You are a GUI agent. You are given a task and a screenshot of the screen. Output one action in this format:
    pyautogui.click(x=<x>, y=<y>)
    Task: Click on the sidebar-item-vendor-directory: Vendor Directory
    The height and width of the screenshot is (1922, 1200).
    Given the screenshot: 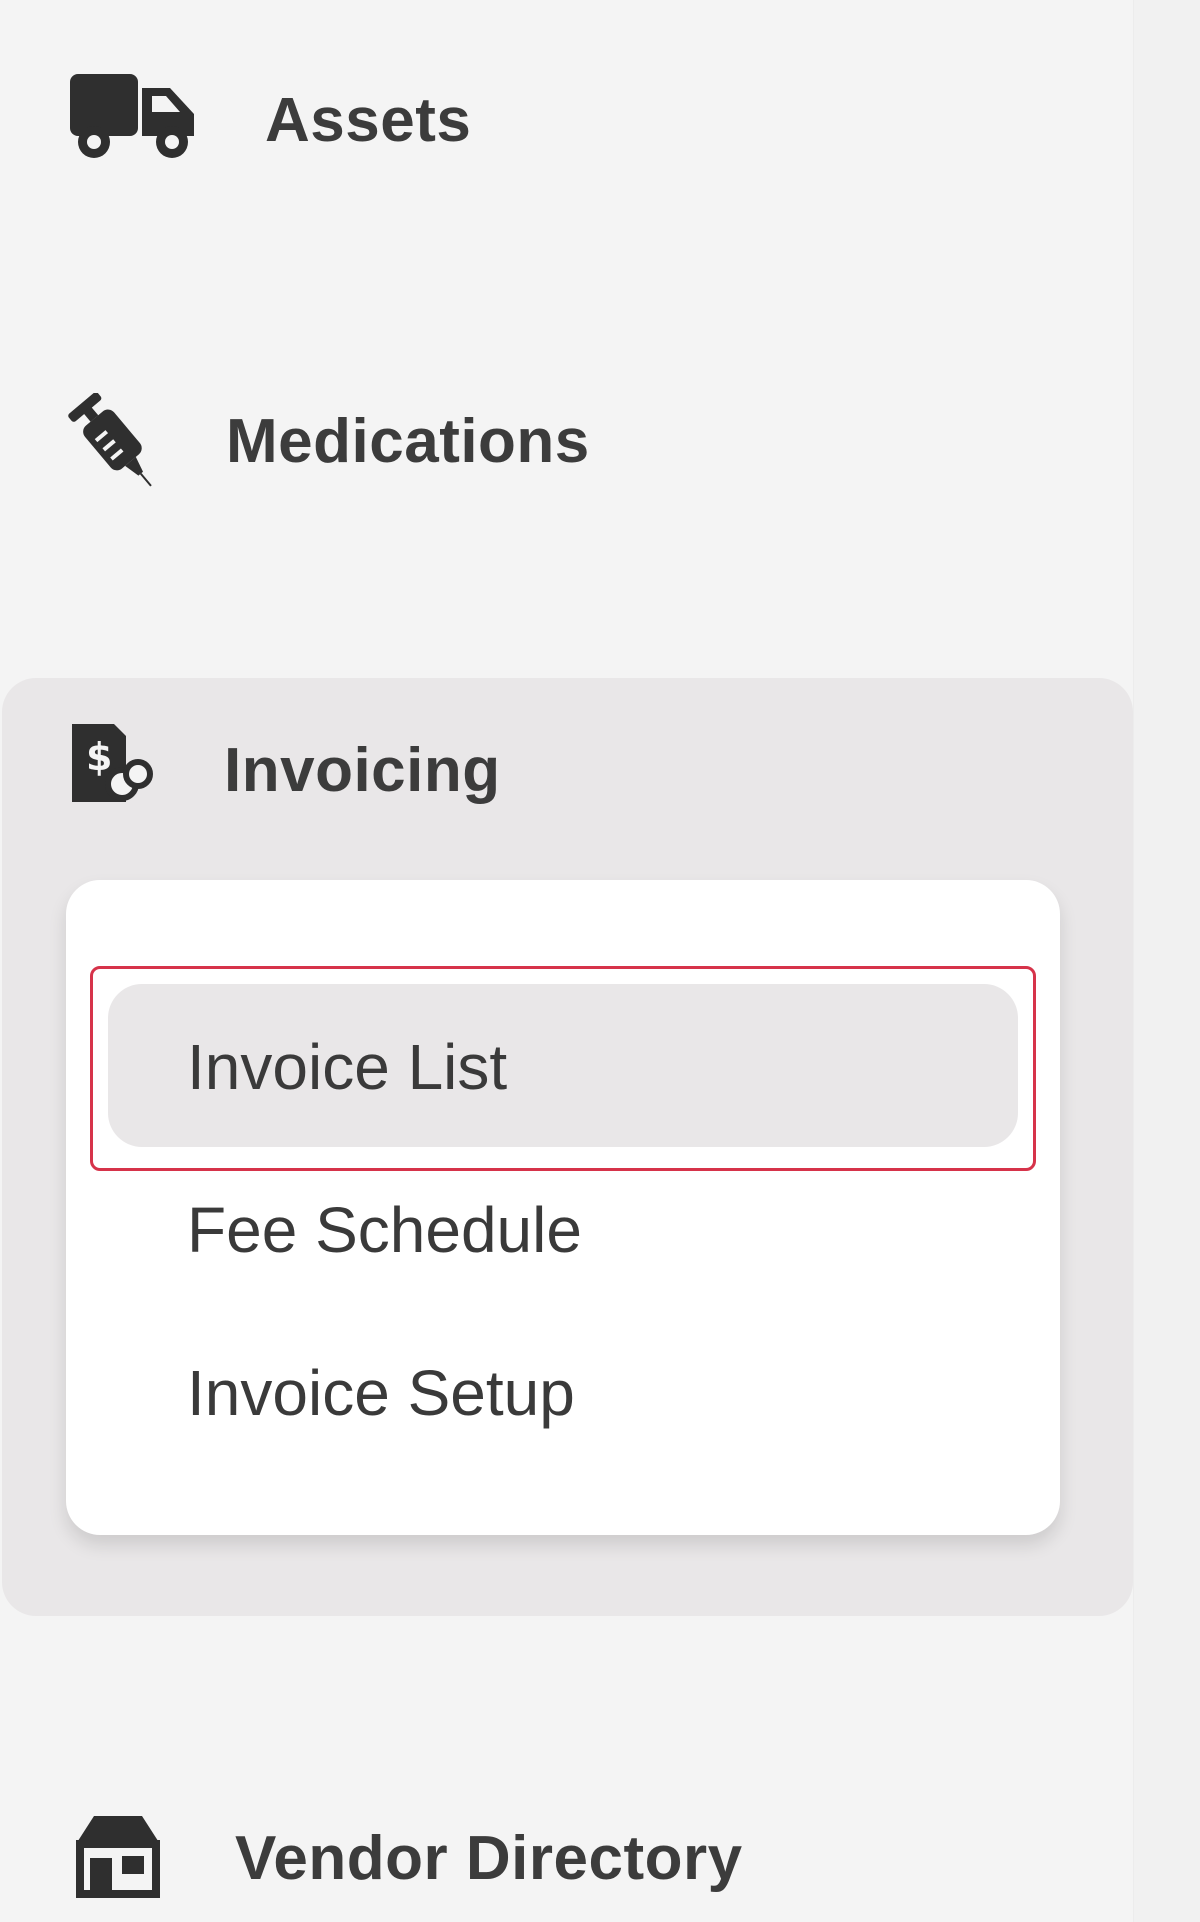 What is the action you would take?
    pyautogui.click(x=566, y=1851)
    